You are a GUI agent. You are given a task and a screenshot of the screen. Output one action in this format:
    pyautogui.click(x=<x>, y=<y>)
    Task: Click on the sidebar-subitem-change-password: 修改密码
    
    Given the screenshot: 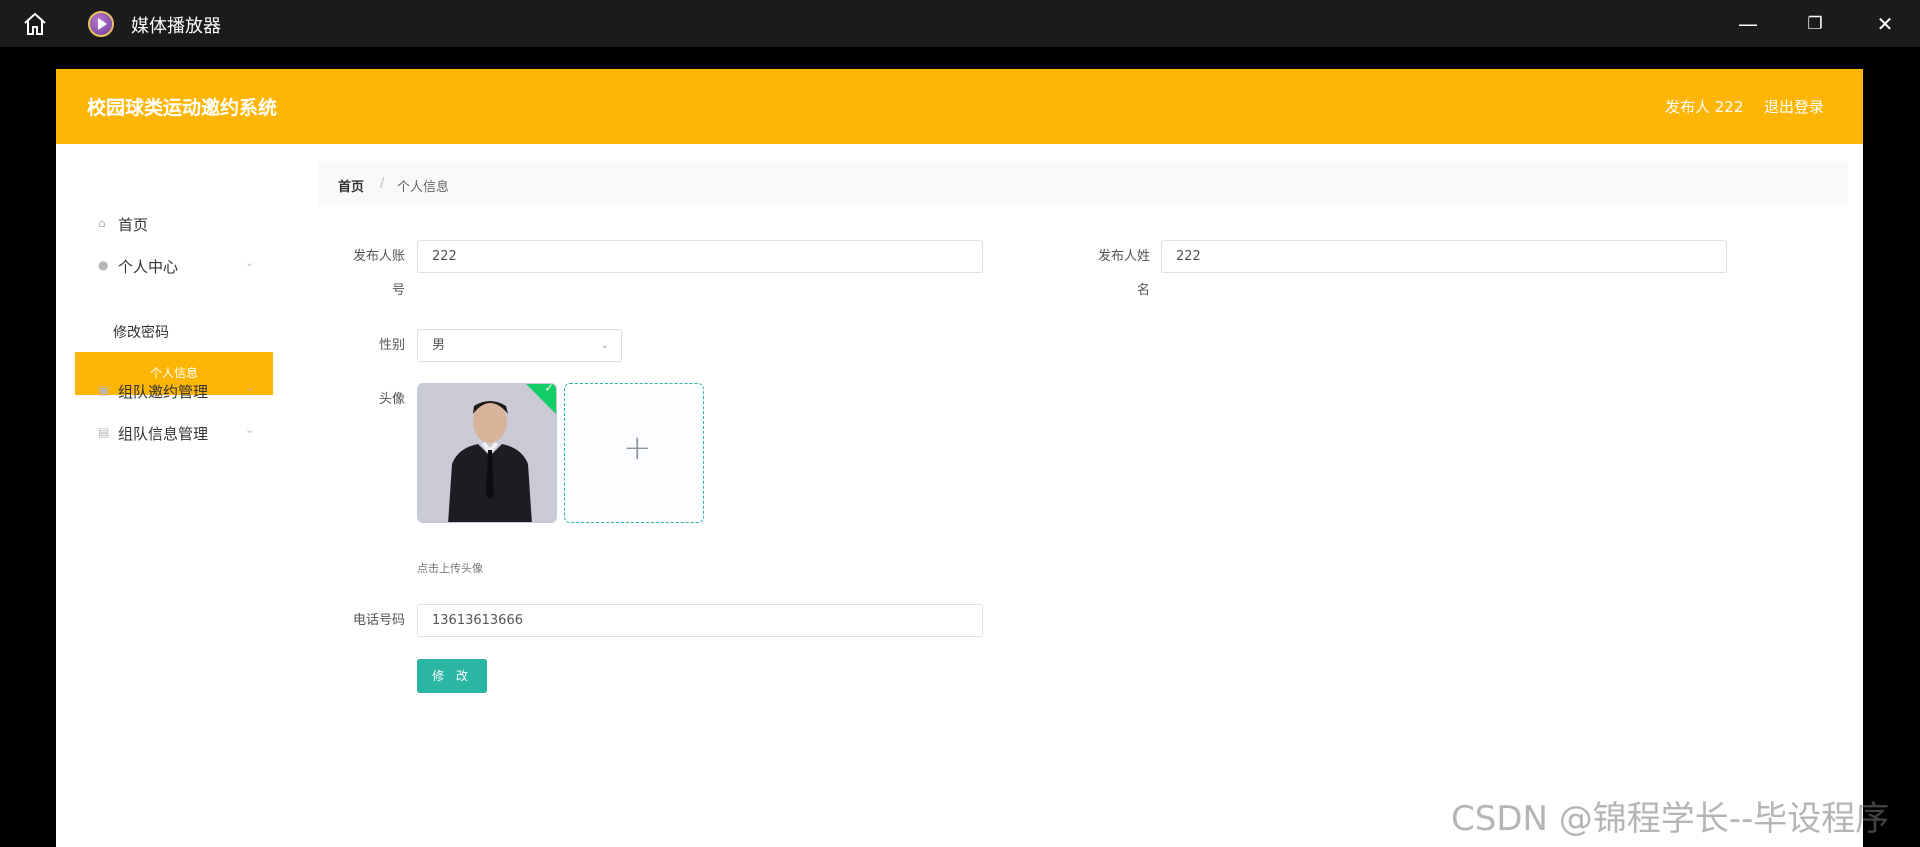 What is the action you would take?
    pyautogui.click(x=141, y=332)
    